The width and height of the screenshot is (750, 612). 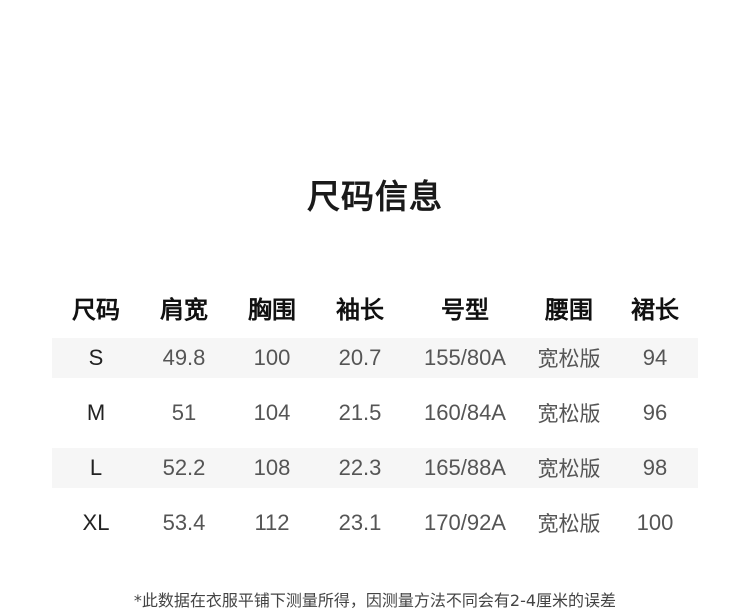 I want to click on cell-fit-code: 155/80A, so click(x=465, y=358).